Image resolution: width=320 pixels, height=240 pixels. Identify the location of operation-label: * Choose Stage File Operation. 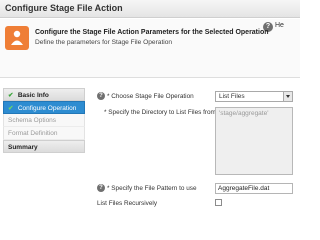
(150, 96).